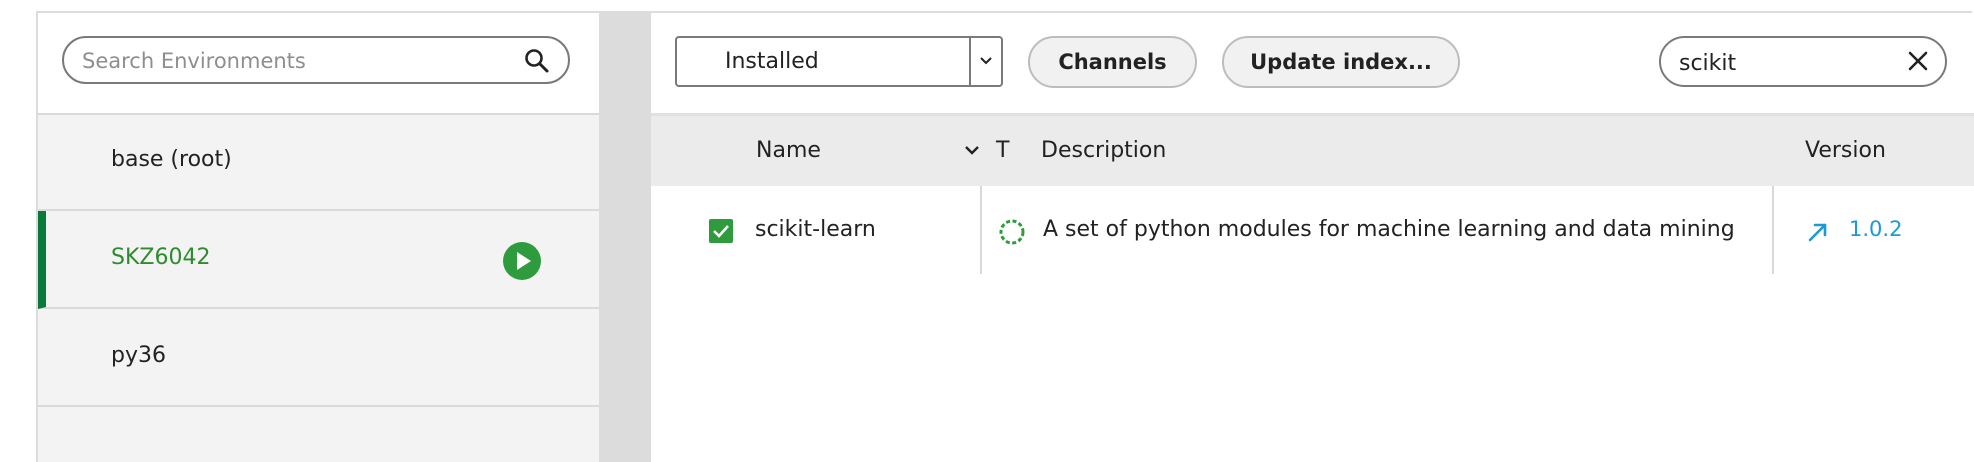 This screenshot has width=1974, height=462. What do you see at coordinates (138, 355) in the screenshot?
I see `env-item-label: py36` at bounding box center [138, 355].